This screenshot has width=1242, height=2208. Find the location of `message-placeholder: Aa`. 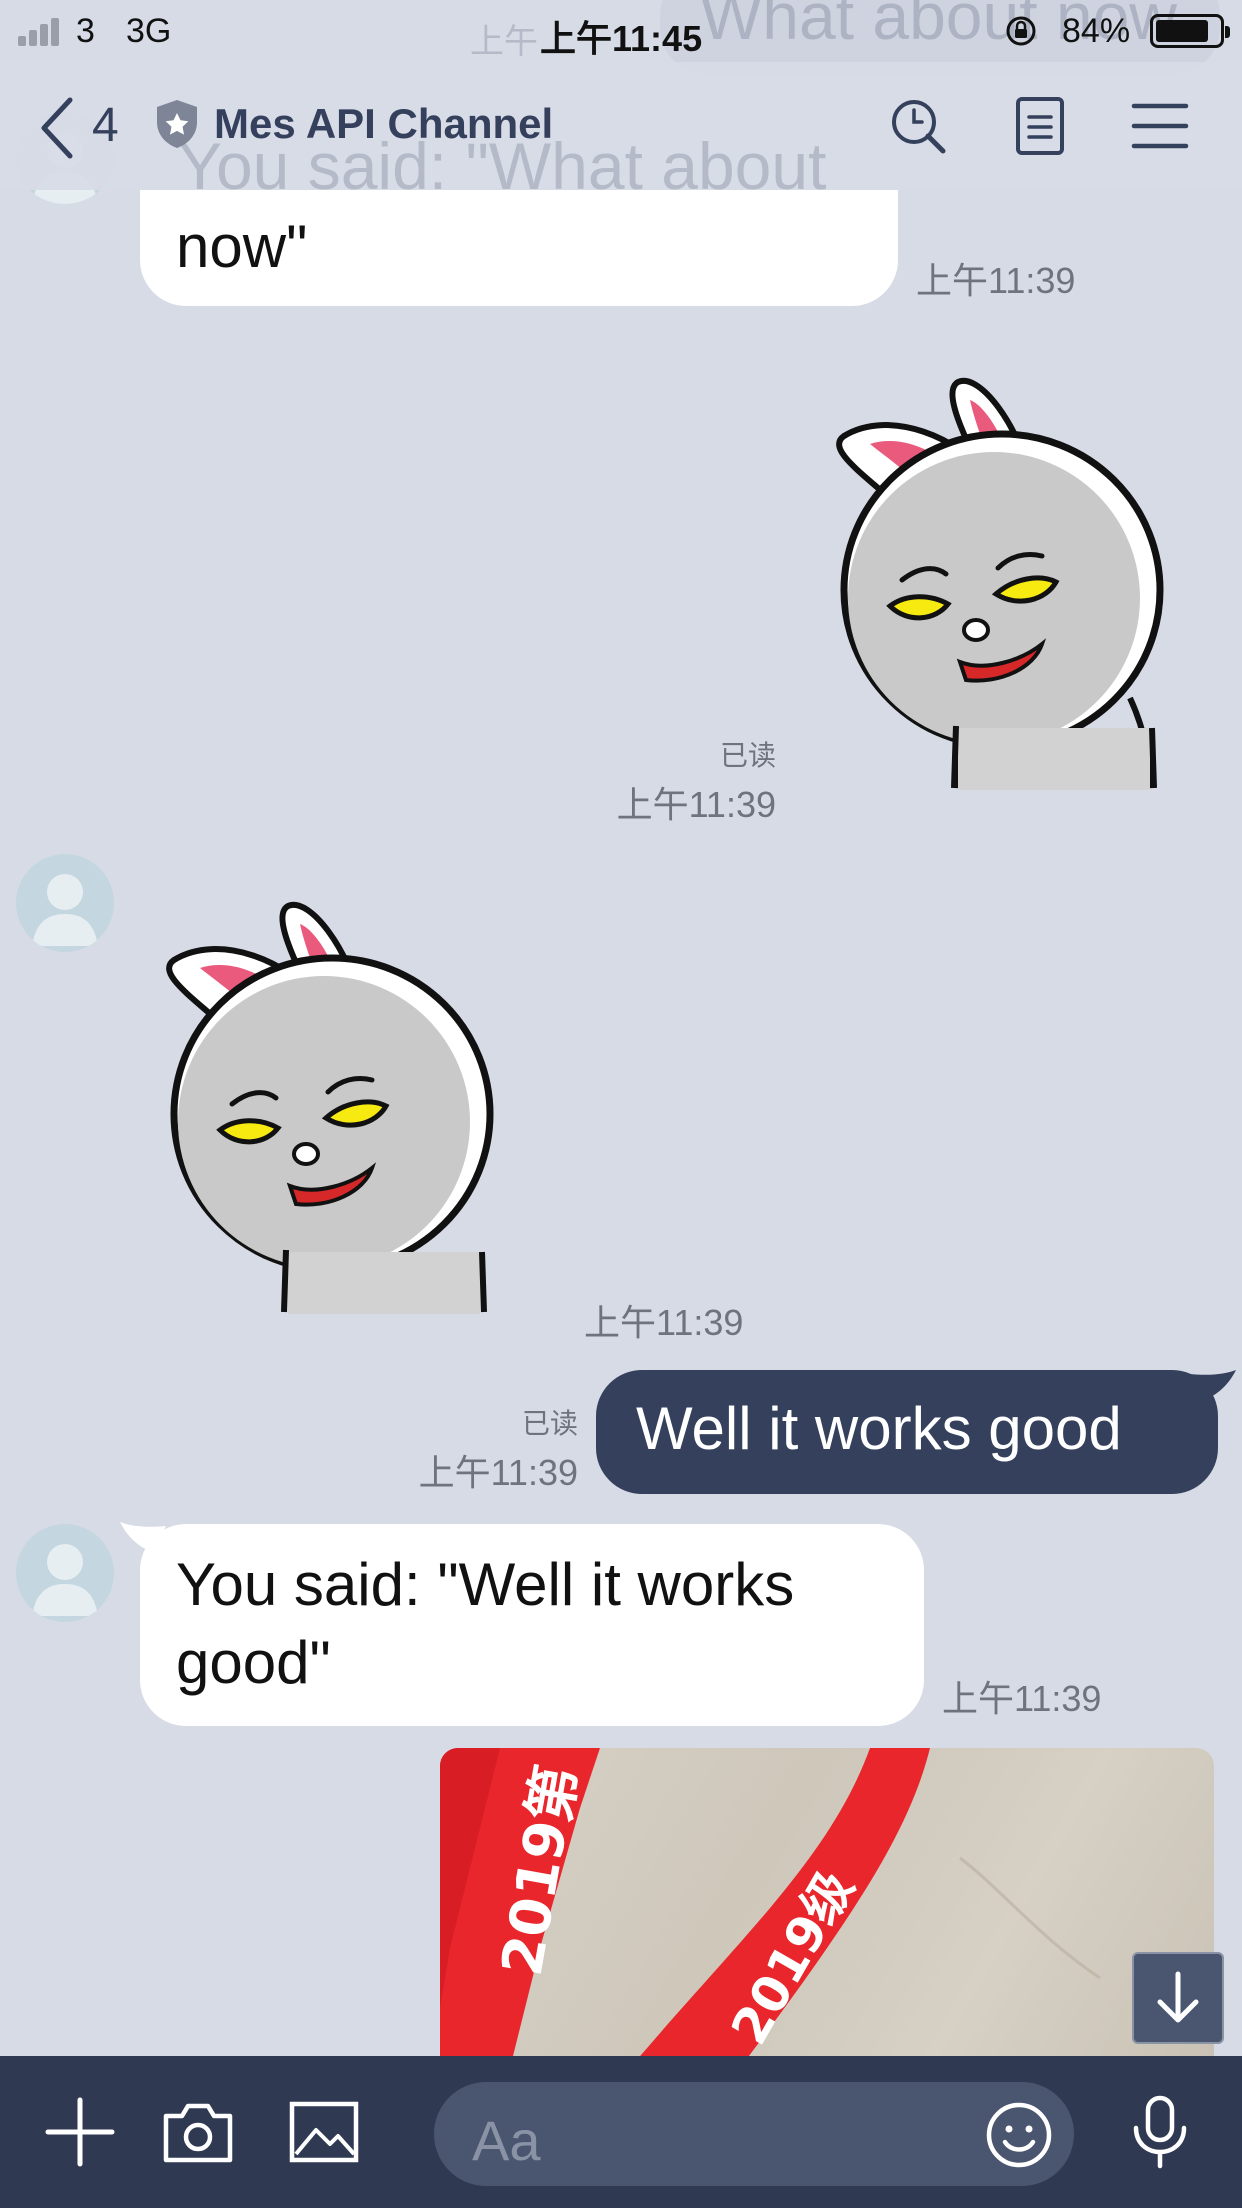

message-placeholder: Aa is located at coordinates (506, 2140).